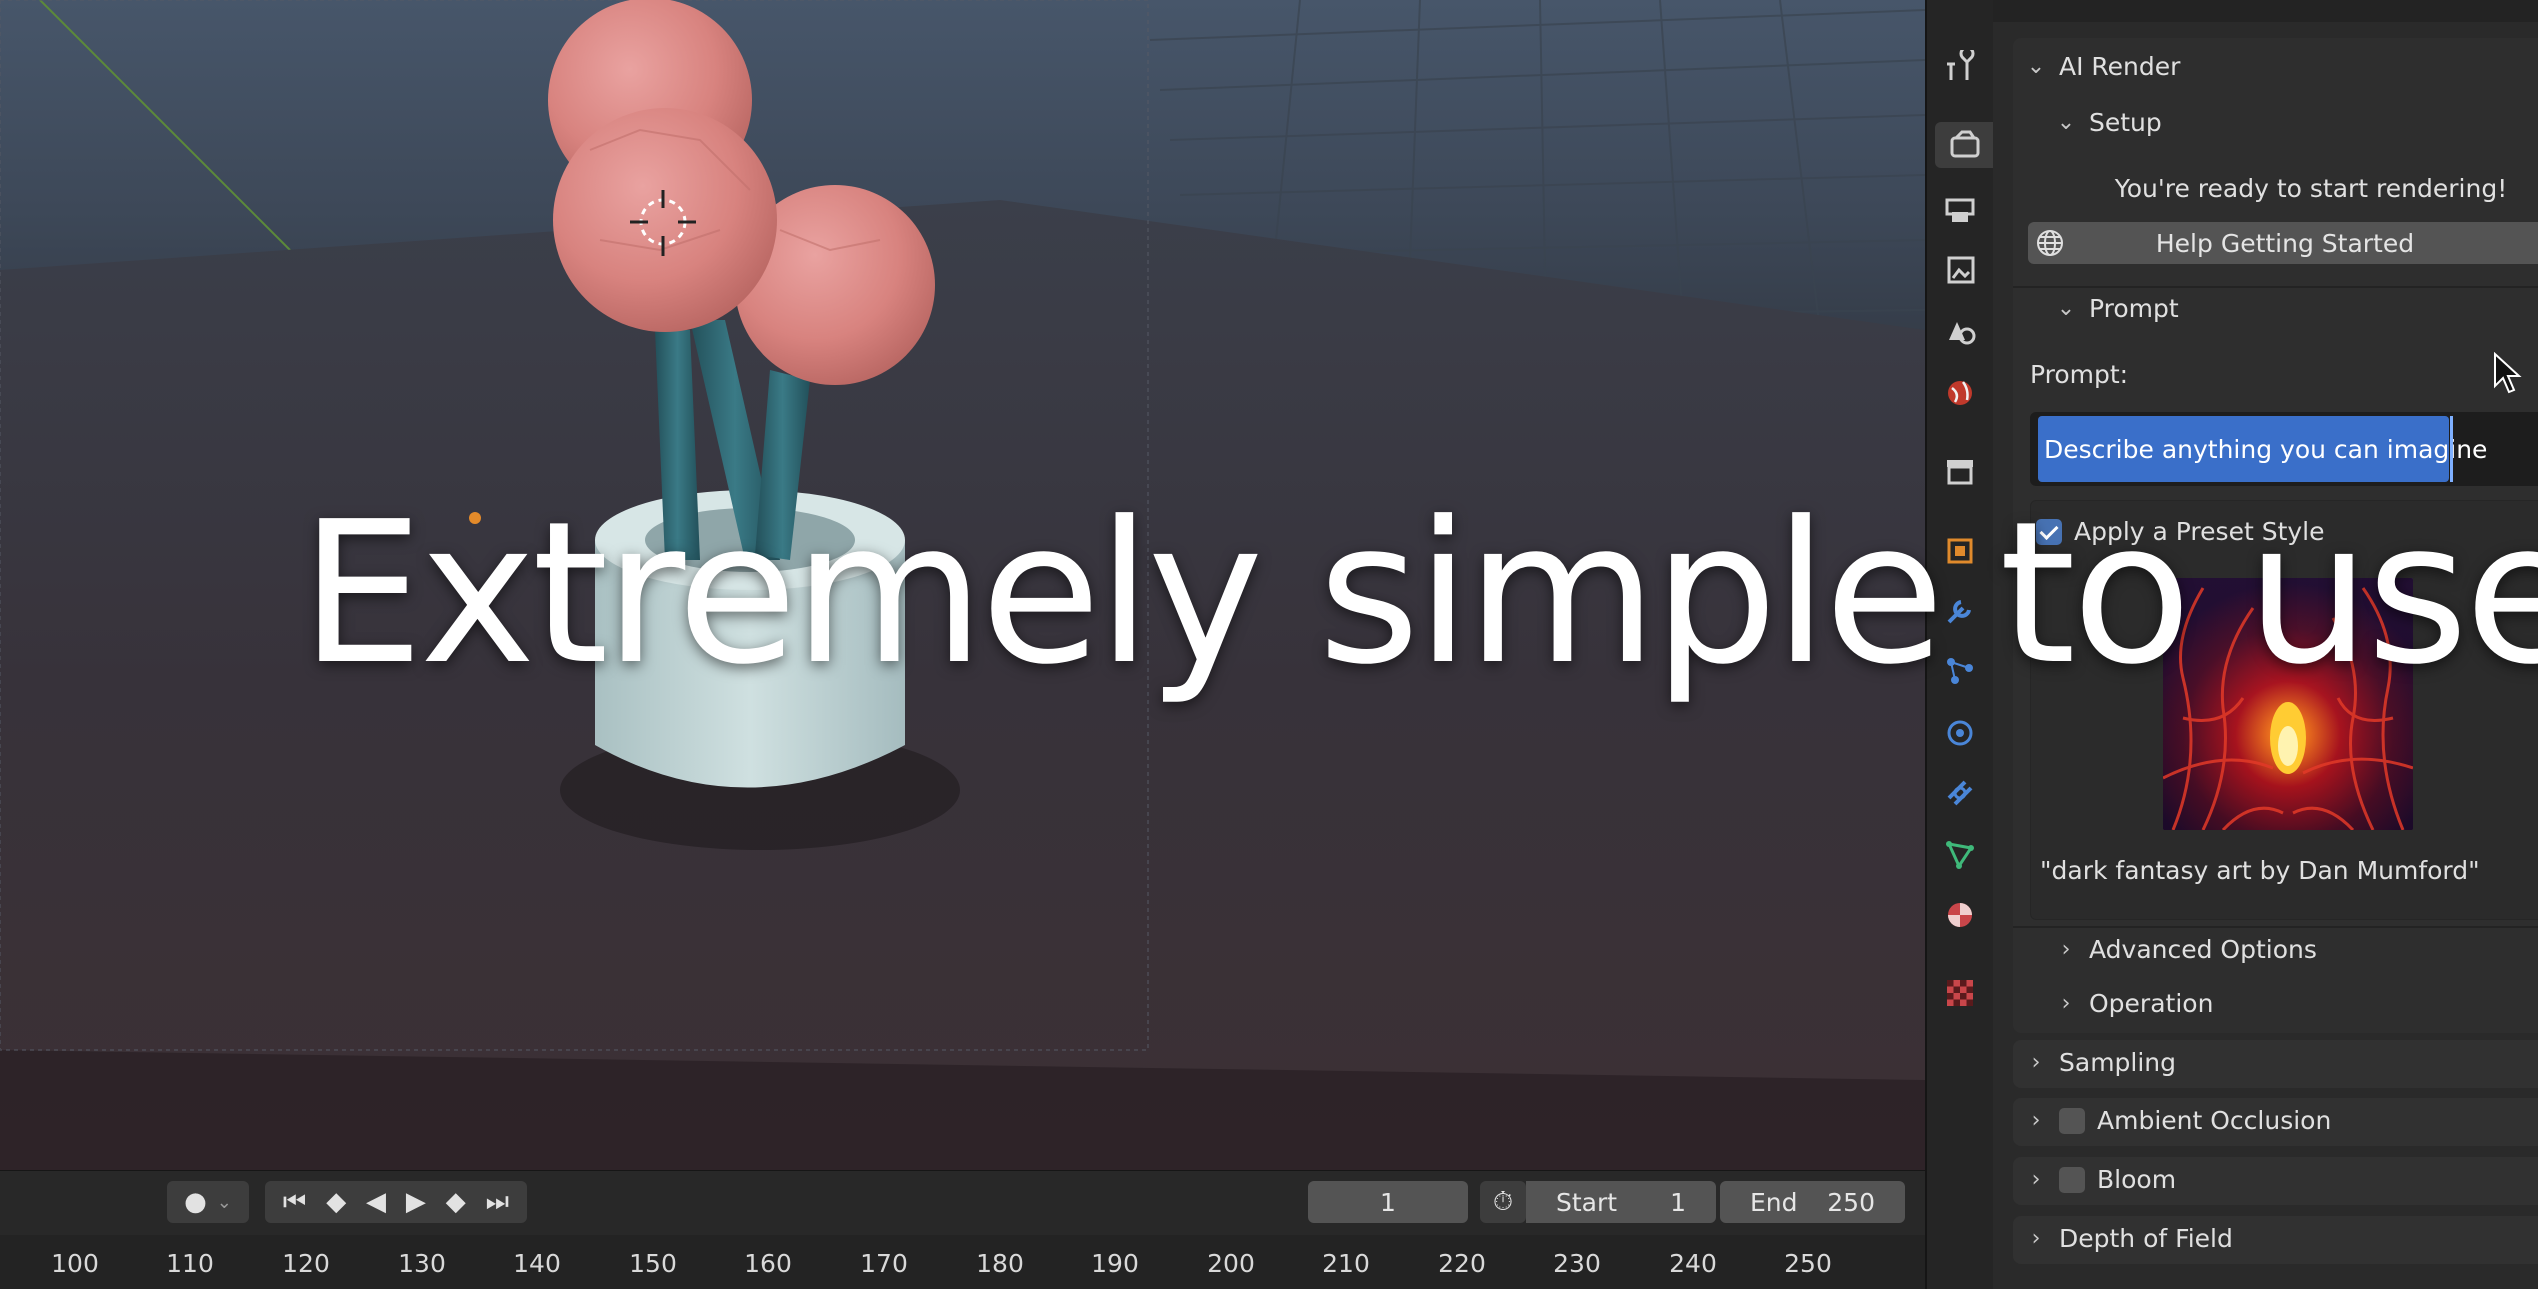  Describe the element at coordinates (2120, 66) in the screenshot. I see `ai-render-title: AI Render` at that location.